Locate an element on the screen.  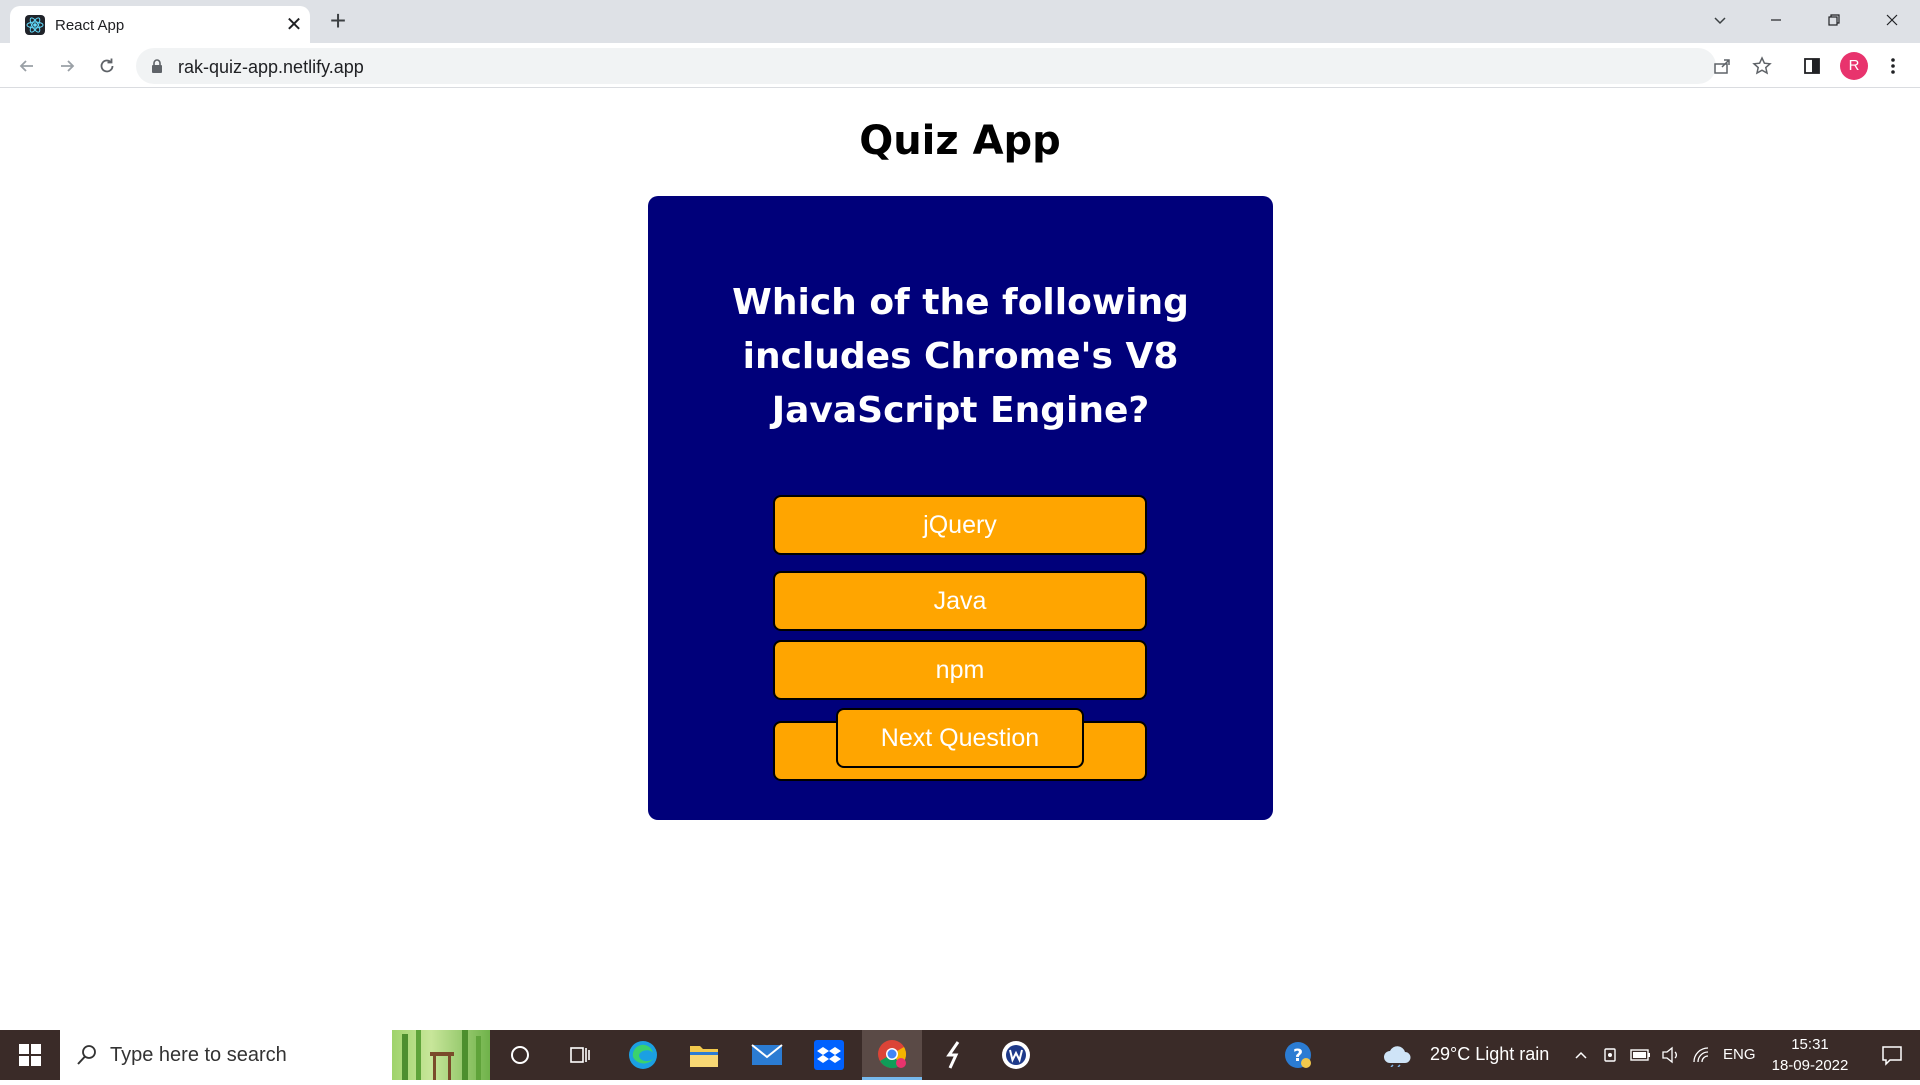
page-title: Quiz App is located at coordinates (960, 141).